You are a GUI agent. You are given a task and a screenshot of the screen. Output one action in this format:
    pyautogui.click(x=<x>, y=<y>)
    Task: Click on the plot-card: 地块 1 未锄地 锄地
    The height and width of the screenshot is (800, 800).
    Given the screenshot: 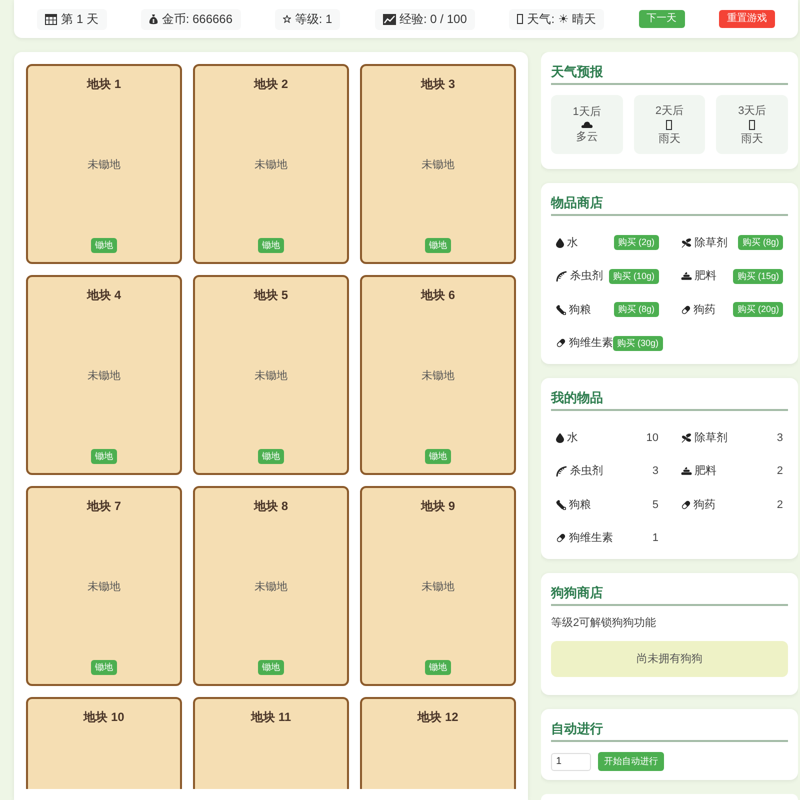 What is the action you would take?
    pyautogui.click(x=104, y=164)
    